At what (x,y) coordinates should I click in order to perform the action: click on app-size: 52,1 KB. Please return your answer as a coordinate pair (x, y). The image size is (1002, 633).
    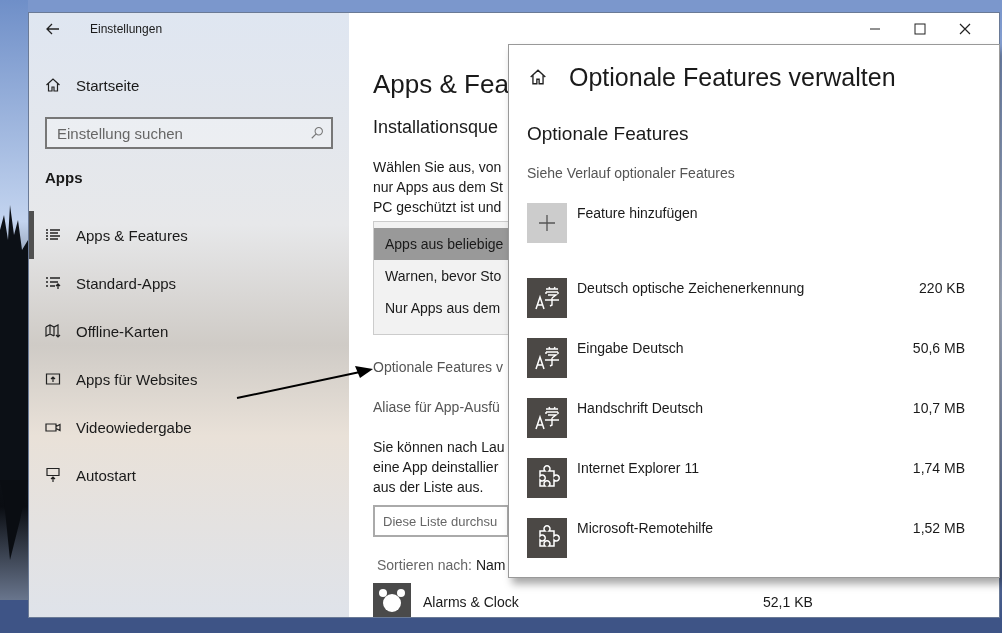
    Looking at the image, I should click on (788, 602).